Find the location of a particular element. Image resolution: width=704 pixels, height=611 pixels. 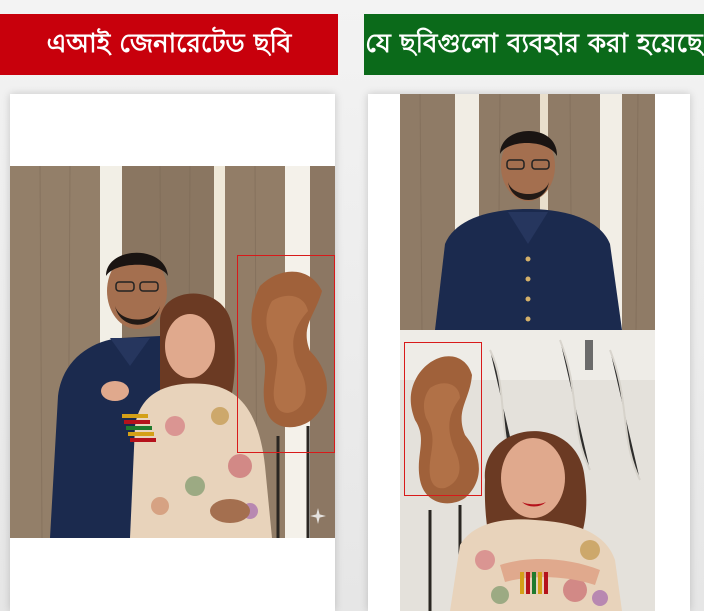

source-photo-man is located at coordinates (527, 212).